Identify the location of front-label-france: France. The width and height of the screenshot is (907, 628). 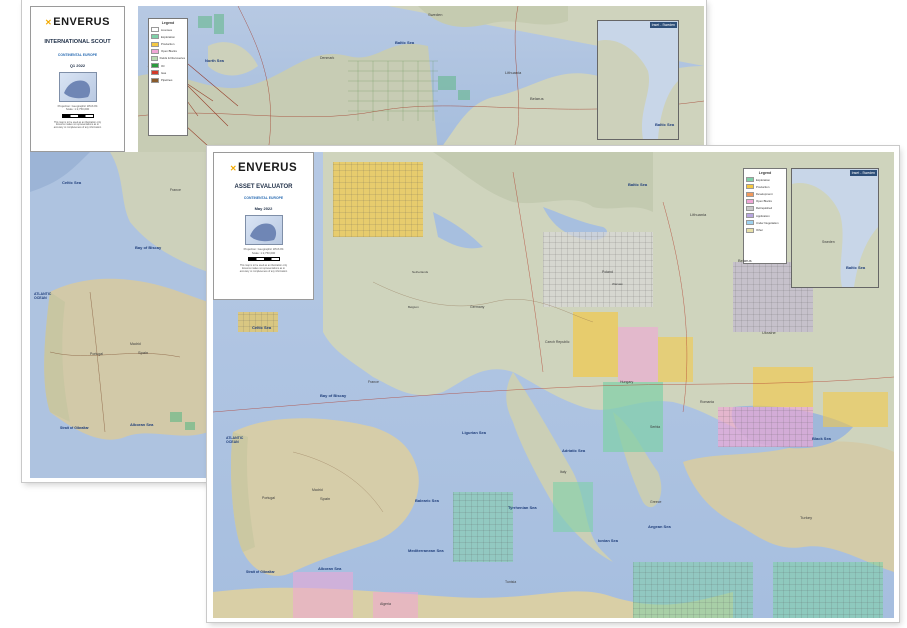
(373, 382).